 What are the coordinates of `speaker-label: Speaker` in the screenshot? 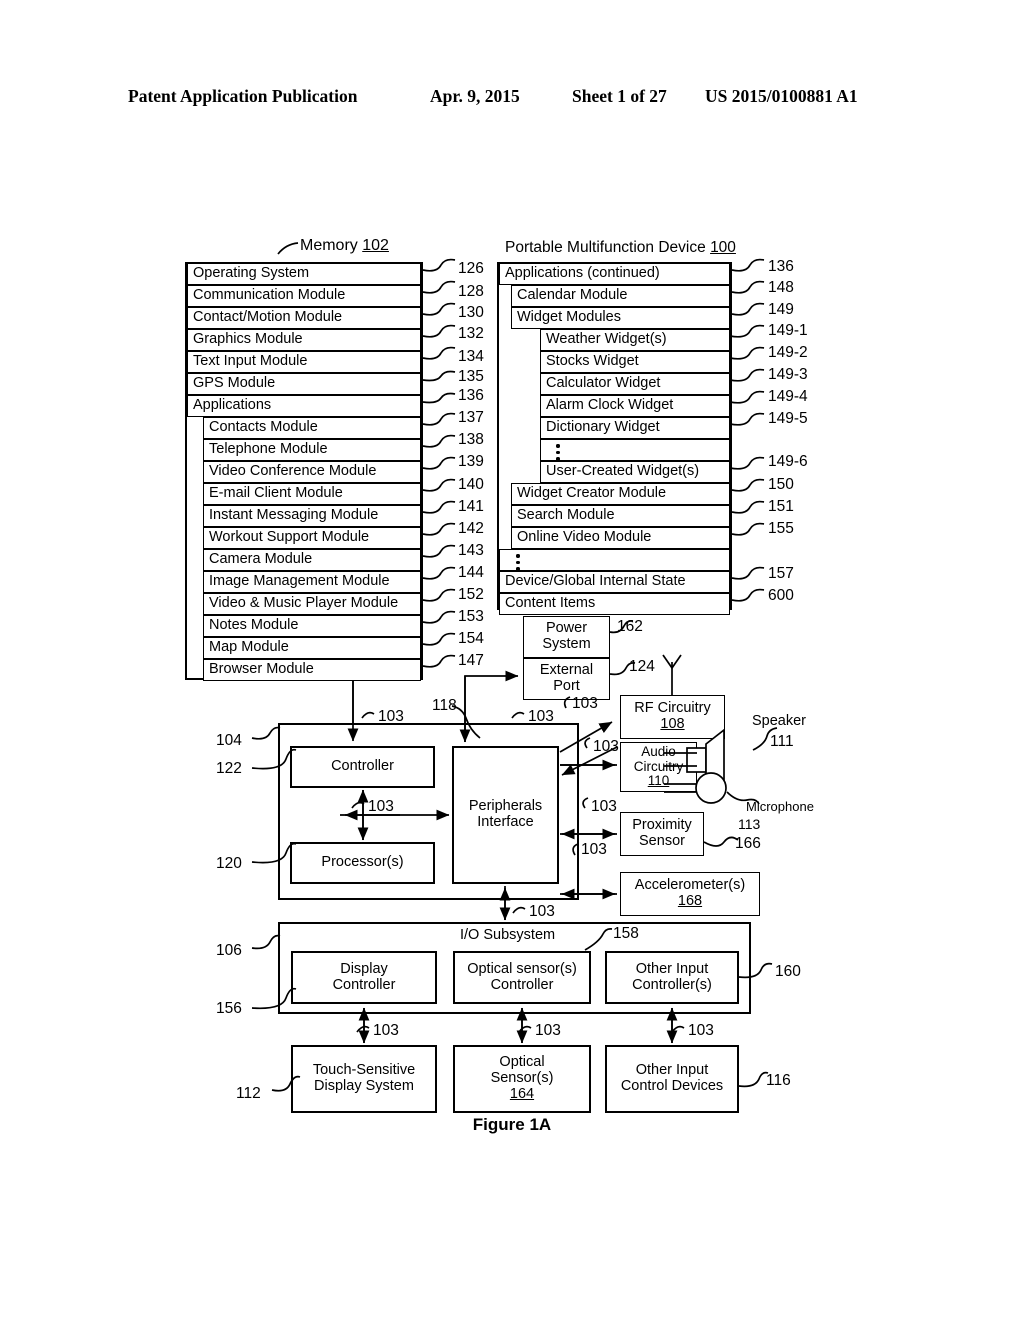 It's located at (779, 721).